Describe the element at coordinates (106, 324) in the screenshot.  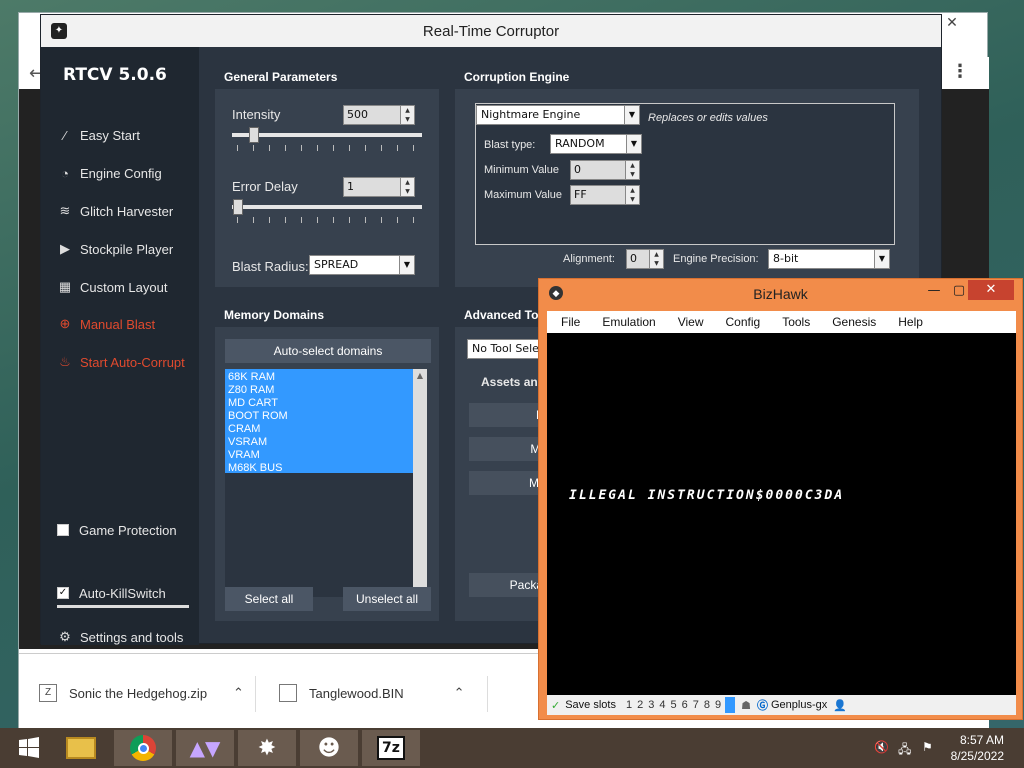
I see `nav-manual-blast: ⊕ Manual Blast` at that location.